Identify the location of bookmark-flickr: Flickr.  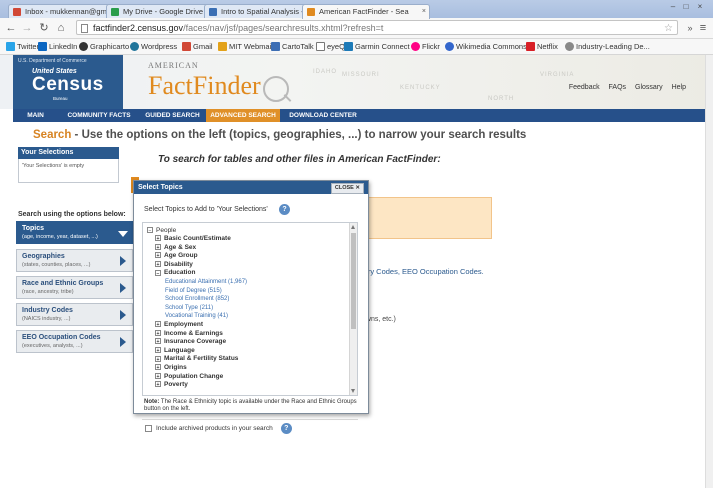
(425, 46).